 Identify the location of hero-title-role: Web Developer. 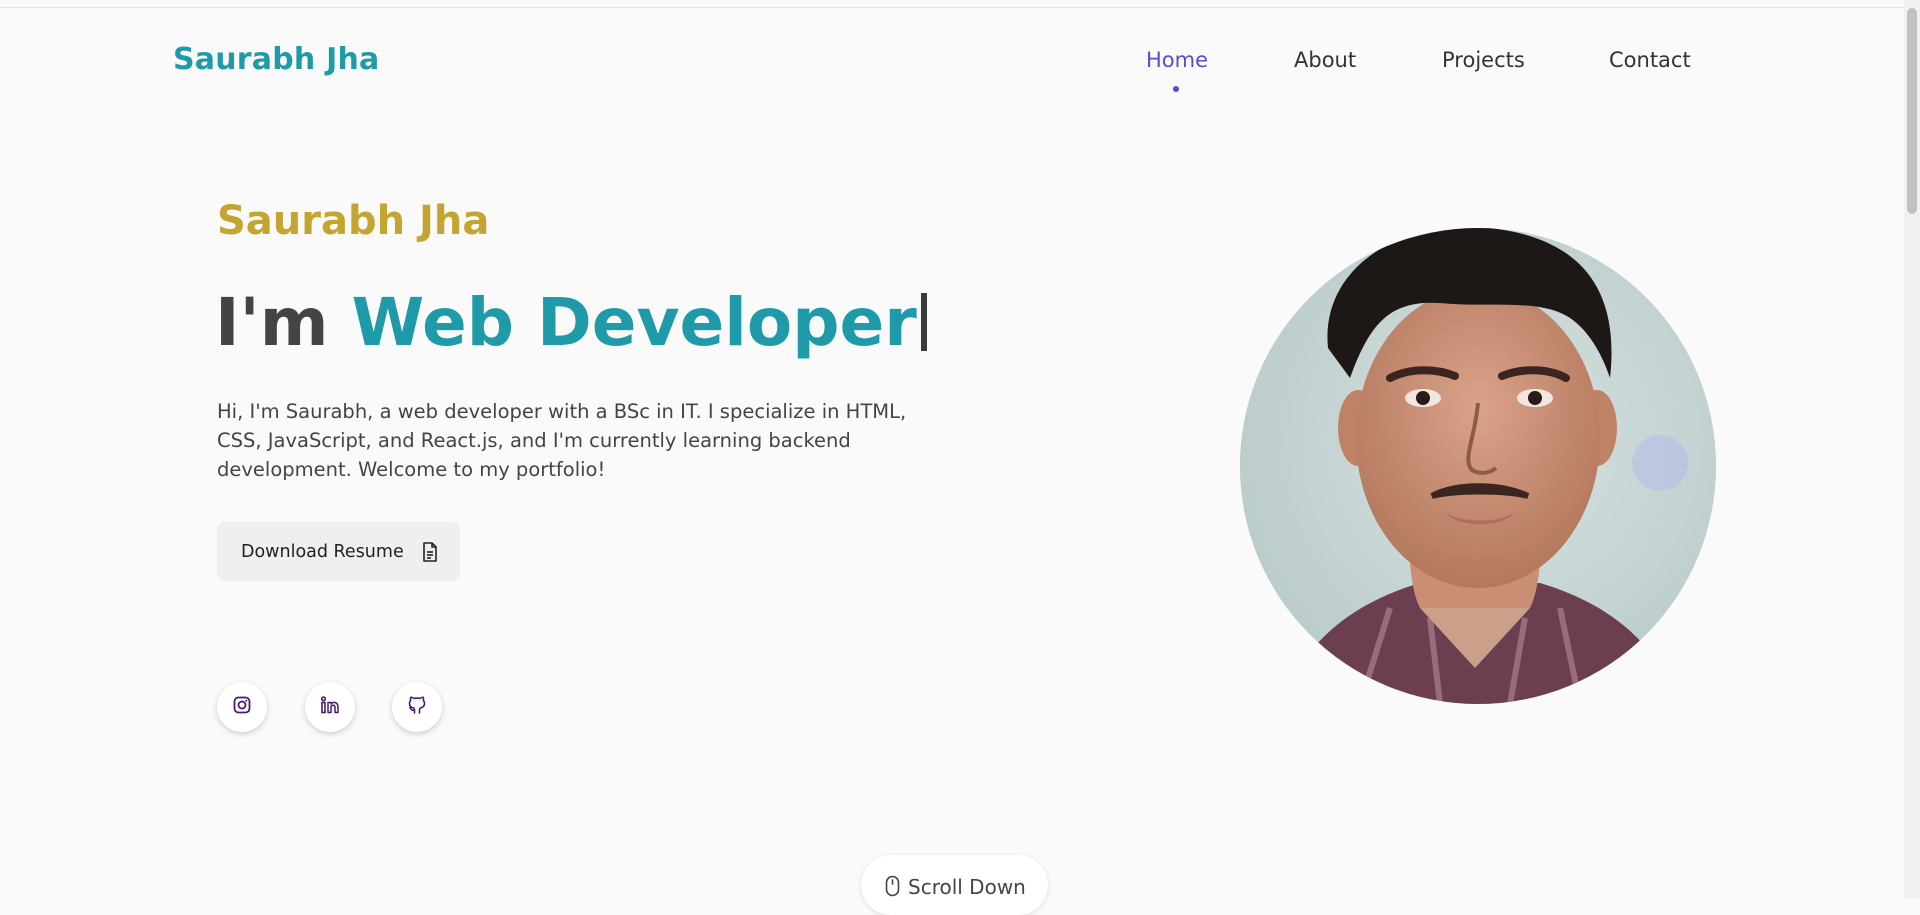
(634, 322).